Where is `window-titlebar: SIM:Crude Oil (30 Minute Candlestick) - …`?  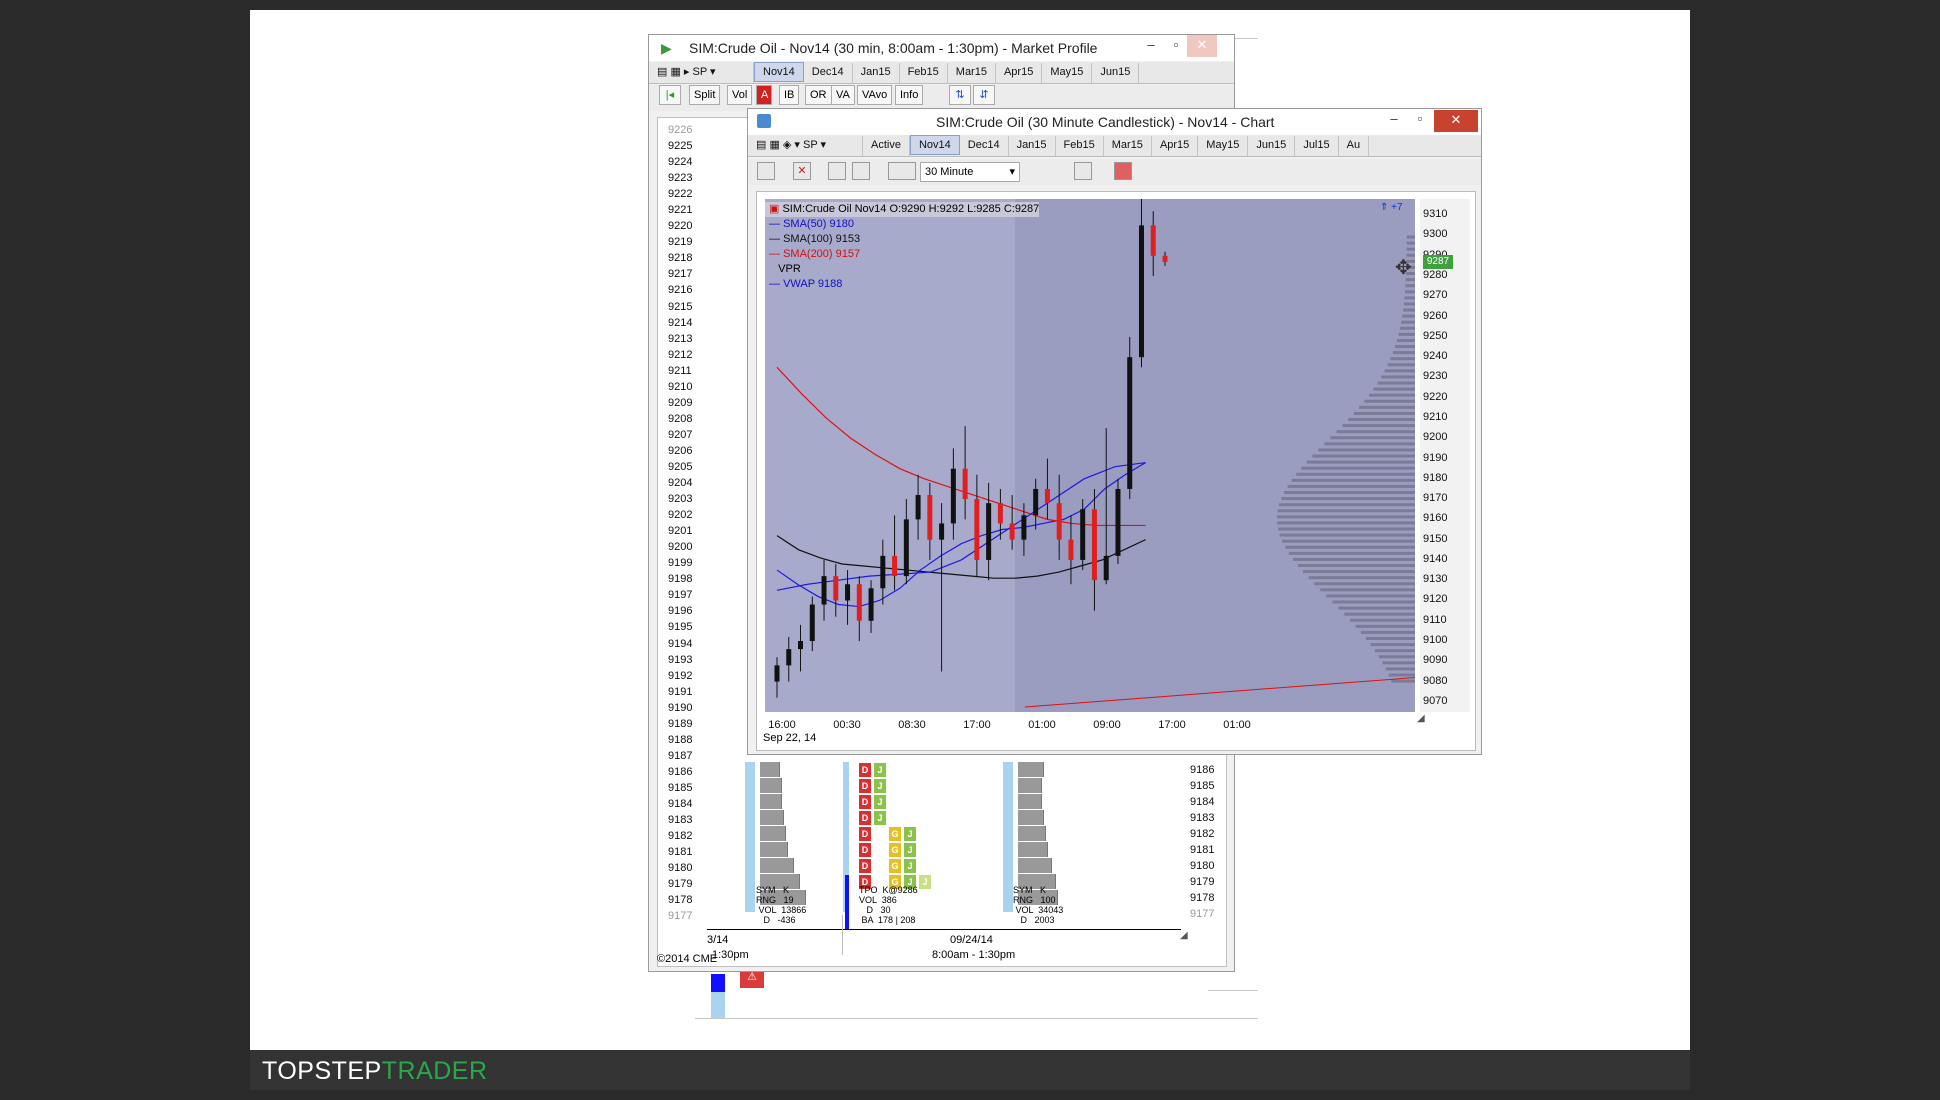 window-titlebar: SIM:Crude Oil (30 Minute Candlestick) - … is located at coordinates (1114, 122).